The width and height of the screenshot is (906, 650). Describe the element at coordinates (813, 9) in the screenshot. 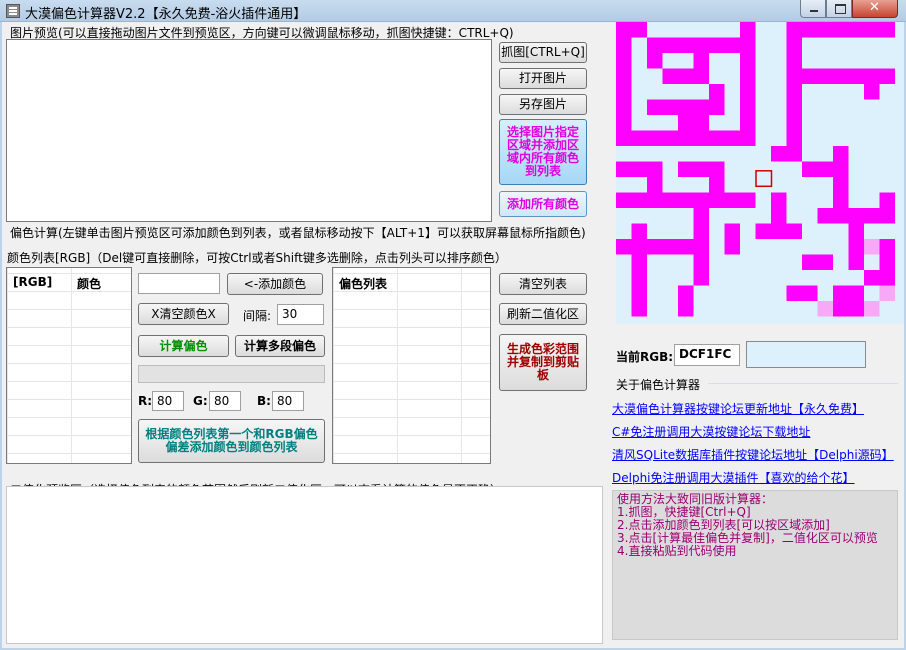

I see `minimize-button` at that location.